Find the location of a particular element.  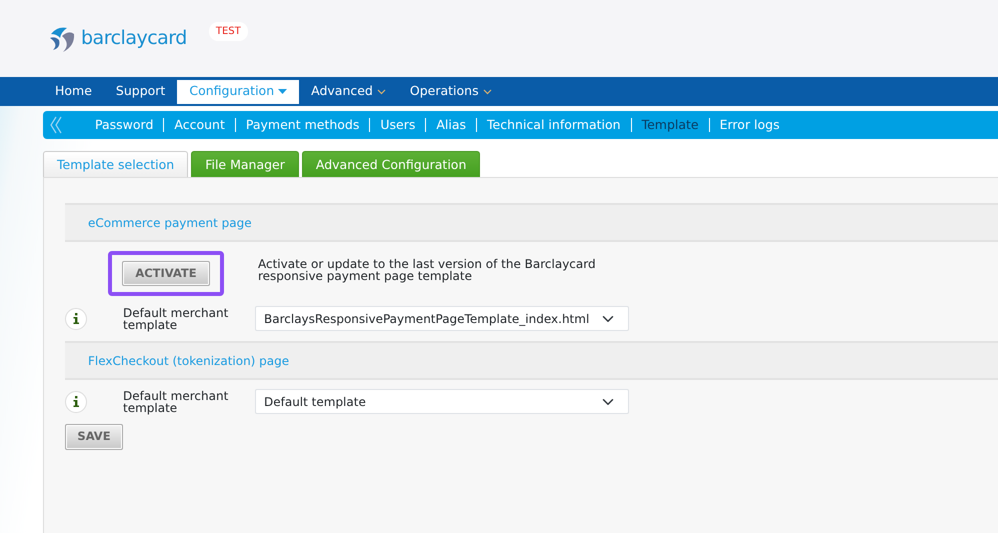

section-title: FlexCheckout (tokenization) page is located at coordinates (189, 361).